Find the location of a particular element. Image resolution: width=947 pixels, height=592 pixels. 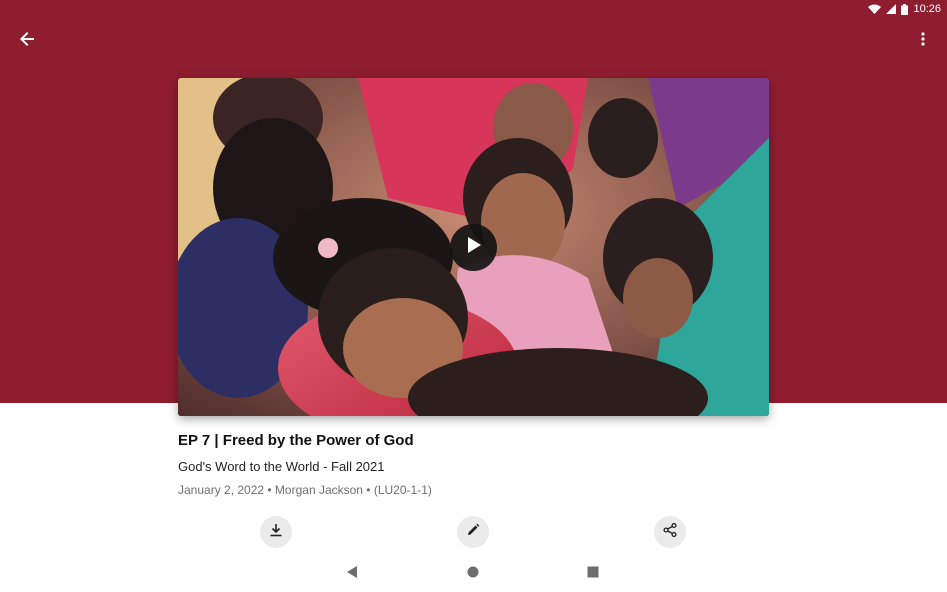

edit-button is located at coordinates (473, 532).